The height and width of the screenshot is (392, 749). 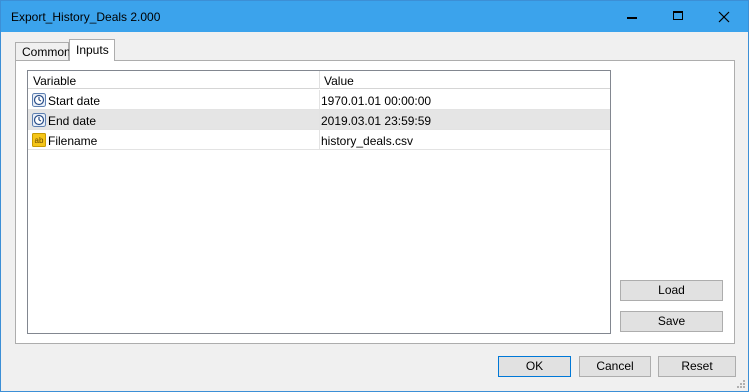 I want to click on table-row: ab Filename history_deals.csv, so click(x=319, y=140).